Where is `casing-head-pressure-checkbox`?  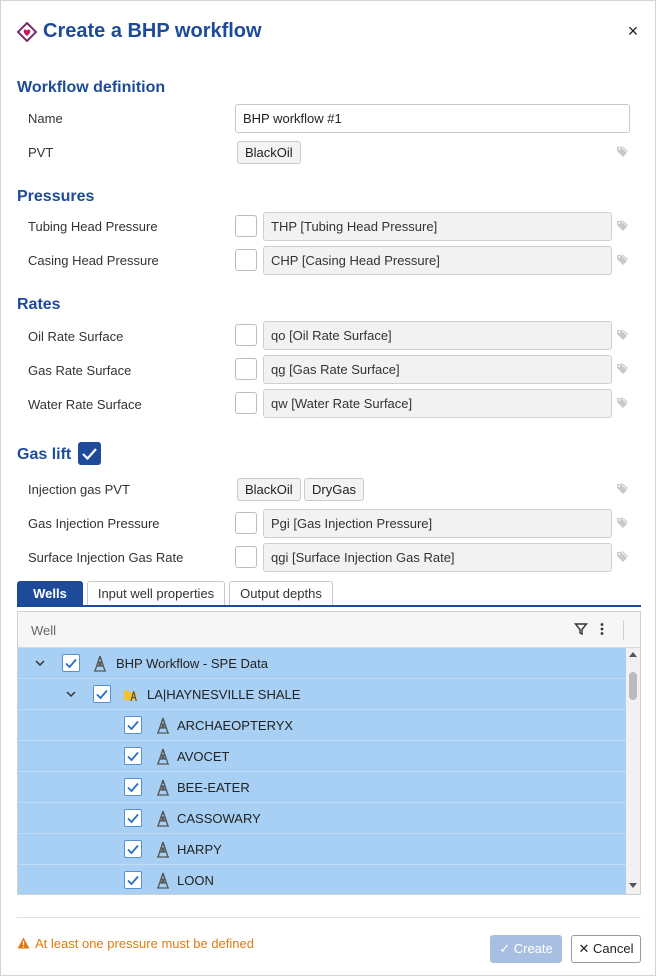
casing-head-pressure-checkbox is located at coordinates (246, 260).